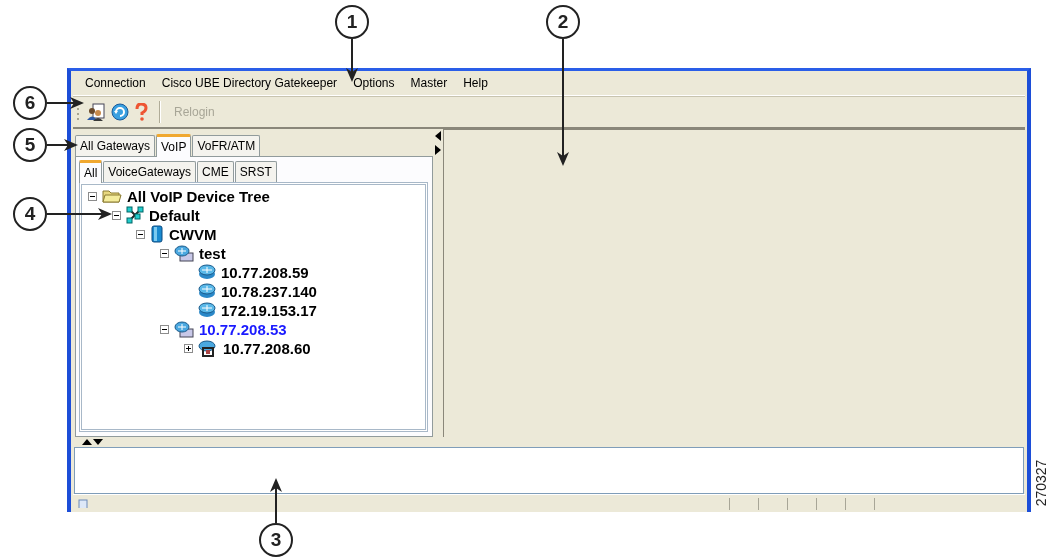 The height and width of the screenshot is (560, 1055). What do you see at coordinates (374, 82) in the screenshot?
I see `menu-item: Options` at bounding box center [374, 82].